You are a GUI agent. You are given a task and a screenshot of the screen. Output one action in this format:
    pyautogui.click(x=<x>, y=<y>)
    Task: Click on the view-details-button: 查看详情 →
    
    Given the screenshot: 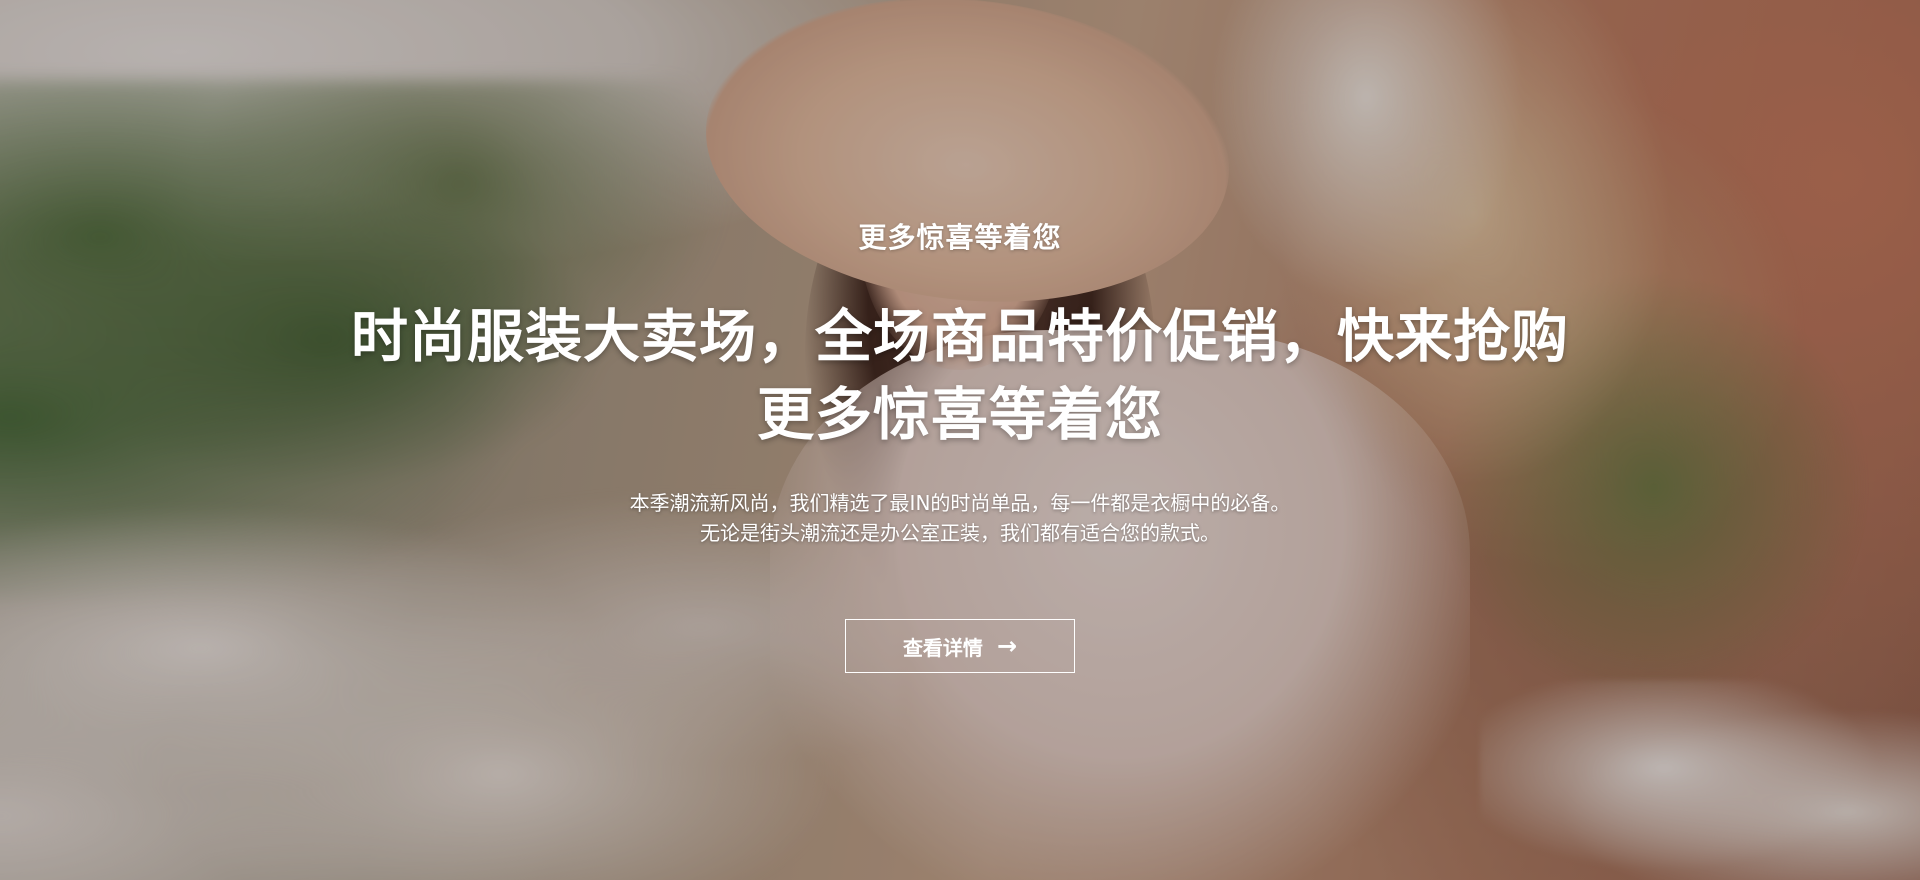 What is the action you would take?
    pyautogui.click(x=960, y=646)
    